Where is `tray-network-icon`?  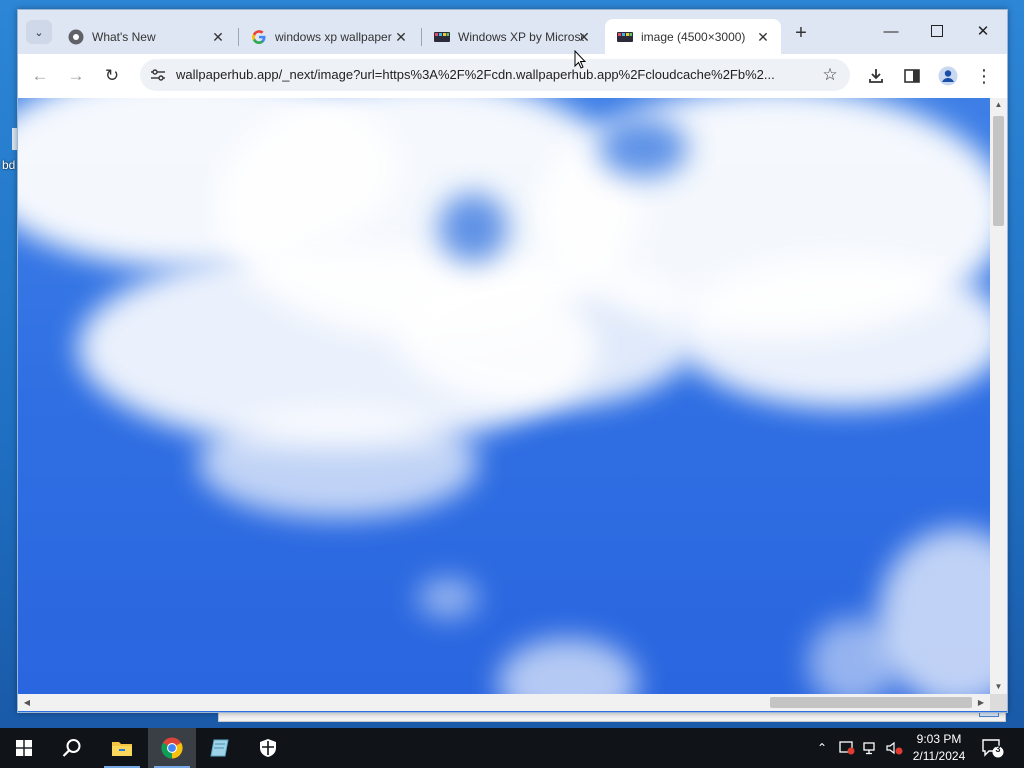
tray-network-icon is located at coordinates (871, 748).